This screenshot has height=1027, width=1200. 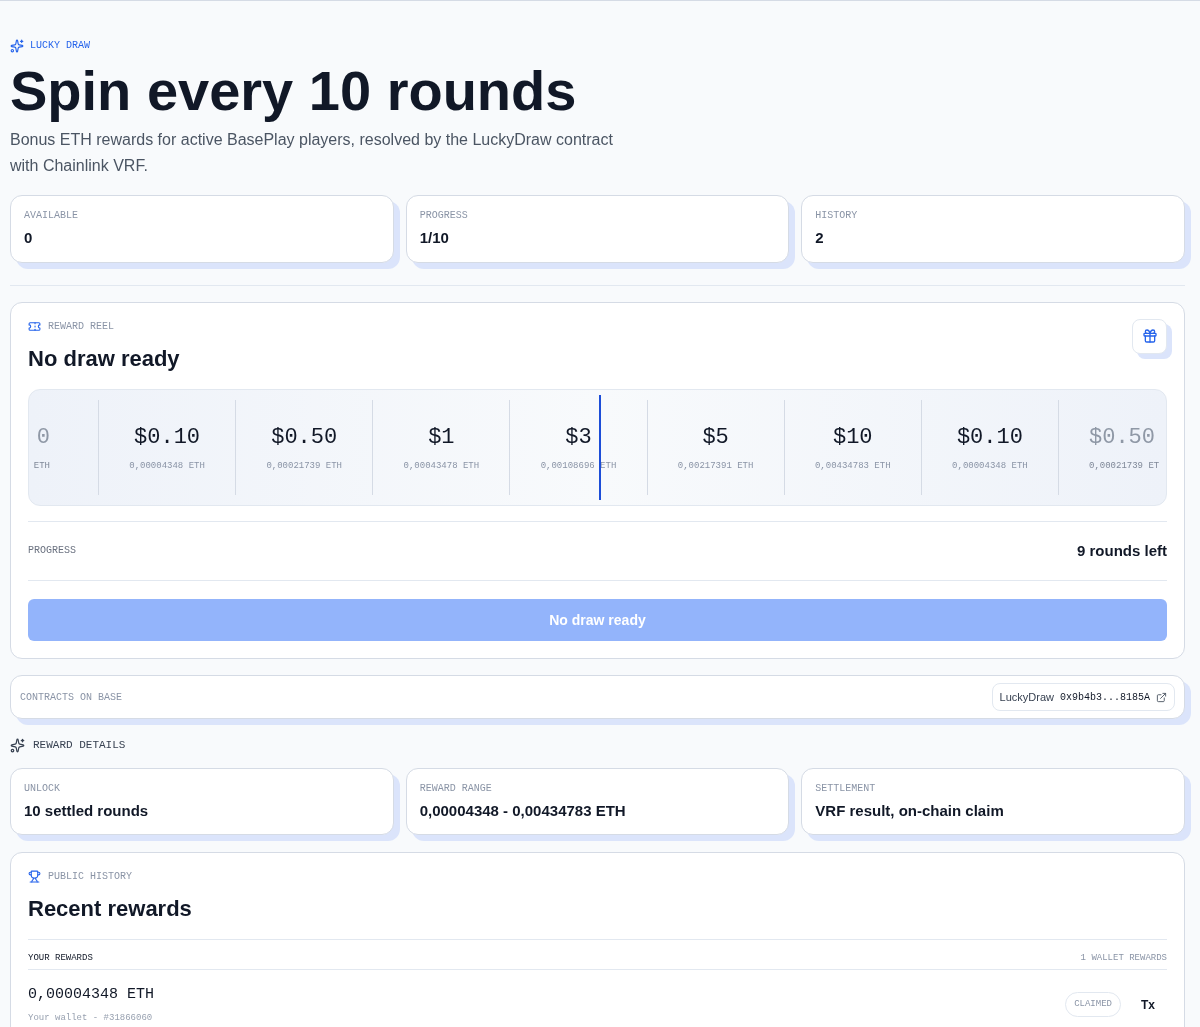 I want to click on reward-count: 1 WALLET REWARDS, so click(x=1123, y=958).